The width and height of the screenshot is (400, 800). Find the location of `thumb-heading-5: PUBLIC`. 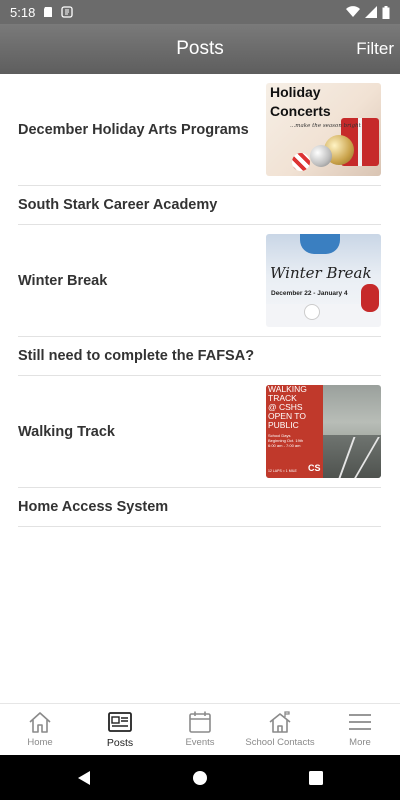

thumb-heading-5: PUBLIC is located at coordinates (283, 425).